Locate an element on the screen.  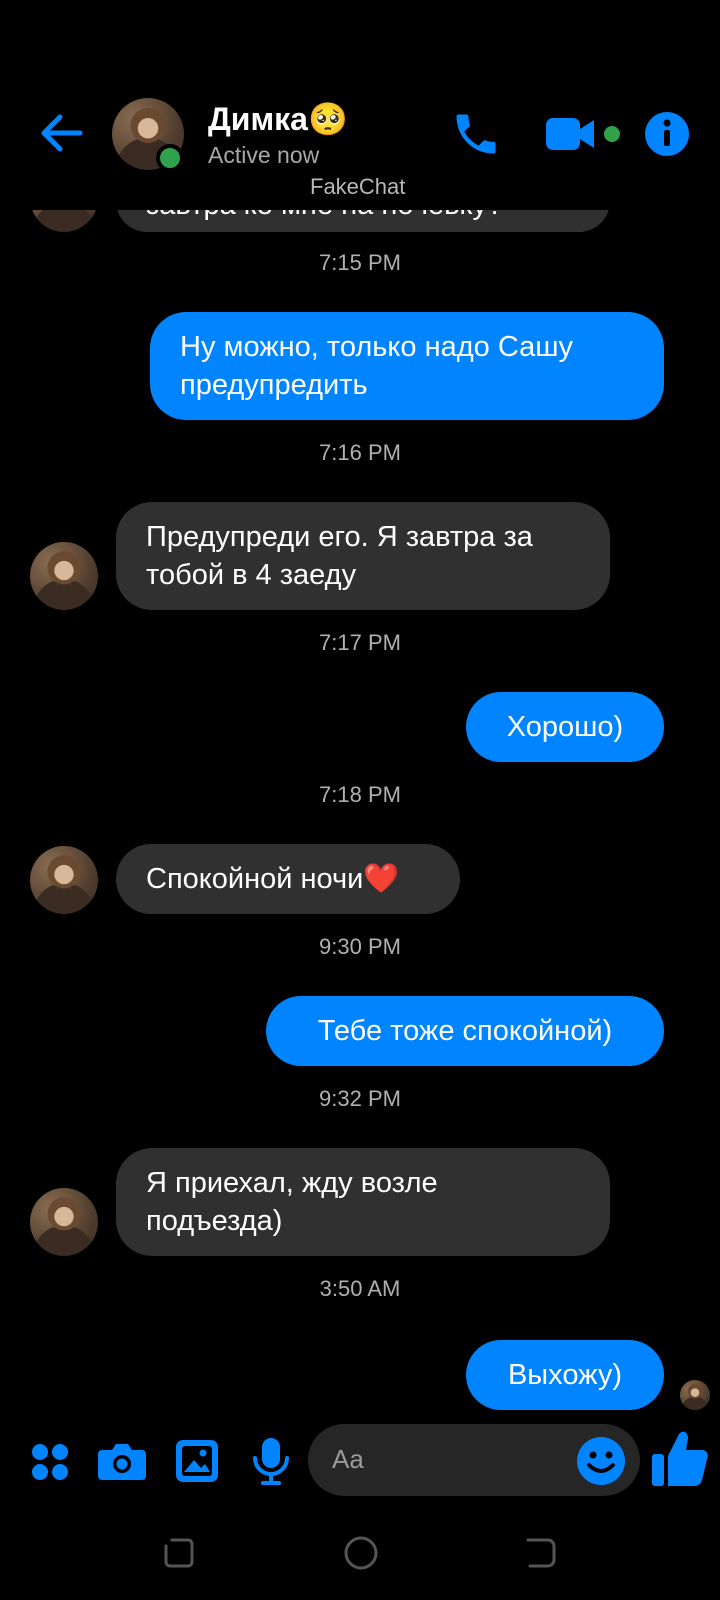
message-timestamp: 7:17 PM is located at coordinates (360, 642).